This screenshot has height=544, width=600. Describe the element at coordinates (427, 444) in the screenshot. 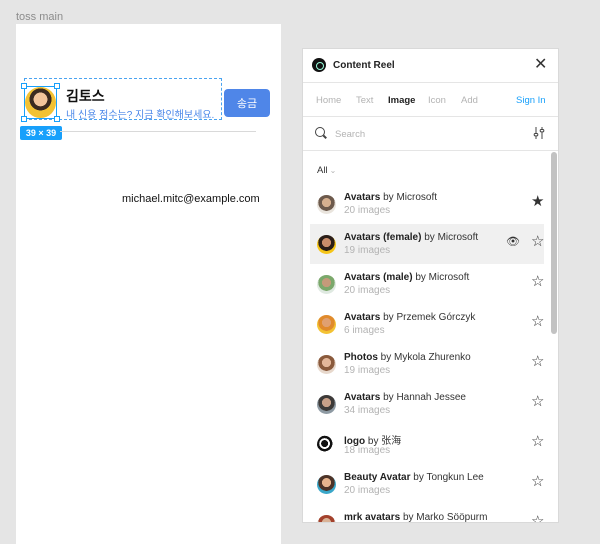

I see `list-item: logo by 张海 18 images ☆` at that location.